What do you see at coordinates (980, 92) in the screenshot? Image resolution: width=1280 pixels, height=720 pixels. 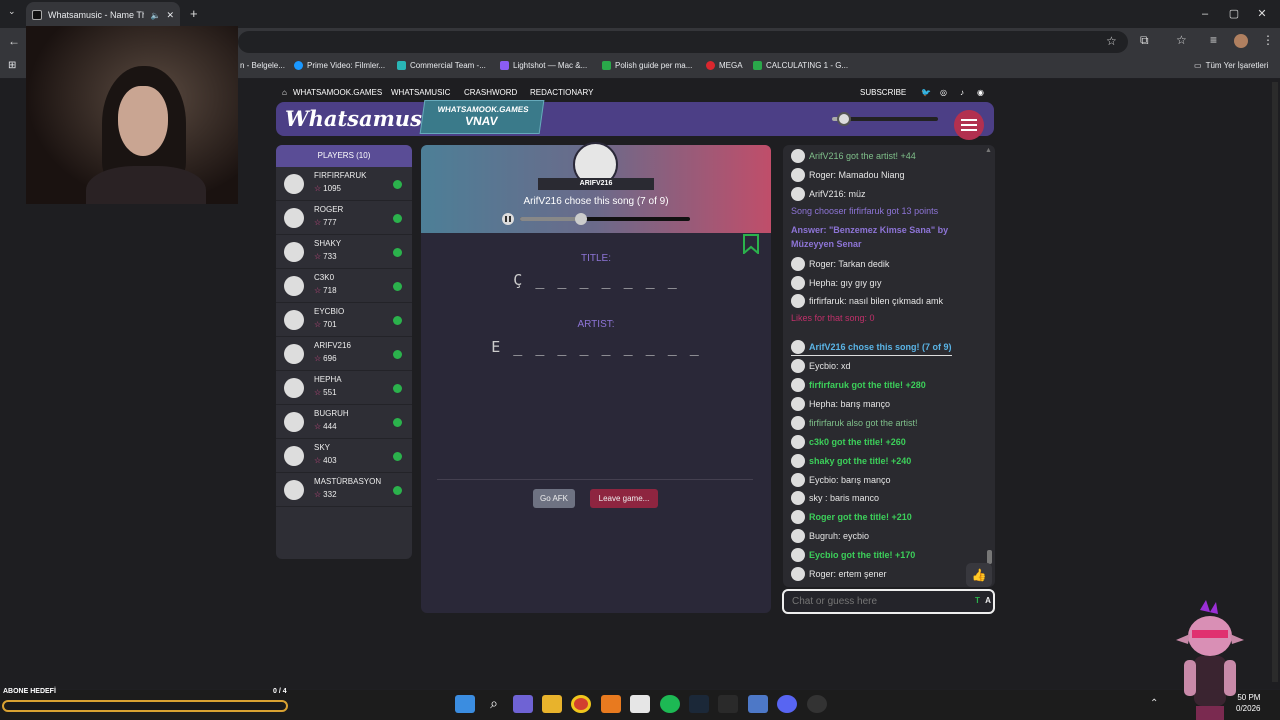 I see `discord-icon: ◉` at bounding box center [980, 92].